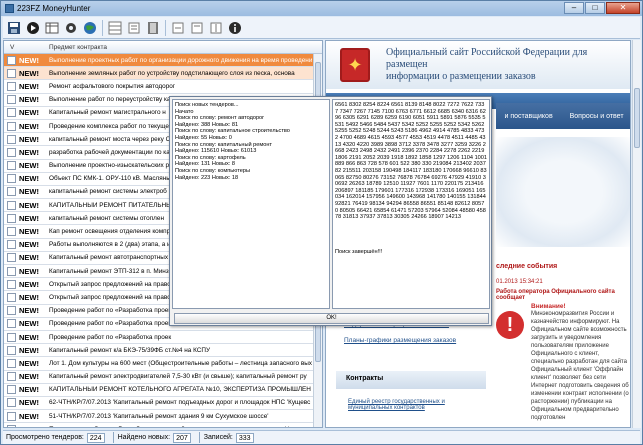 The height and width of the screenshot is (445, 643). I want to click on column-v-header: V, so click(26, 47).